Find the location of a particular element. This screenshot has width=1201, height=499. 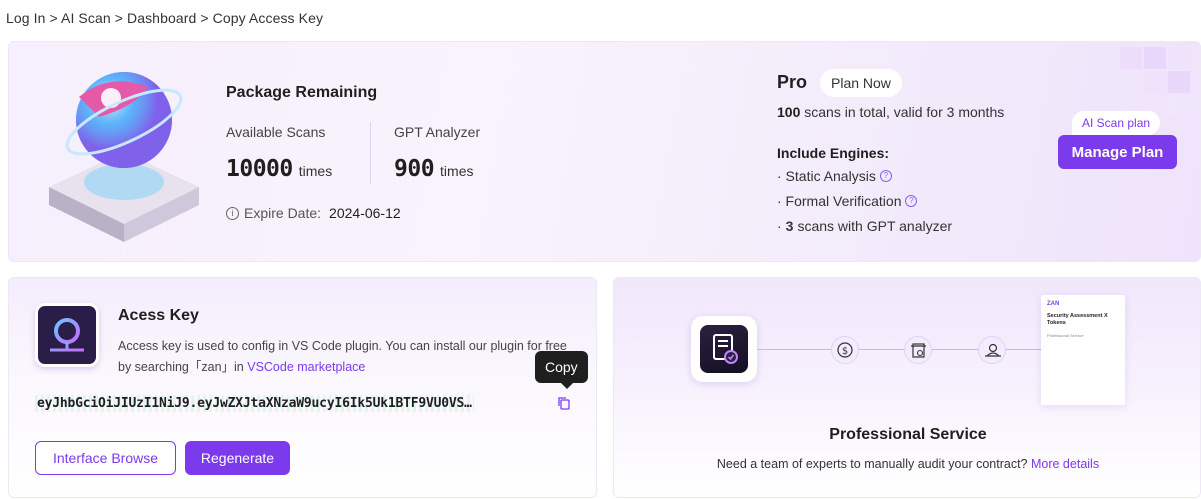

stat-divider is located at coordinates (370, 153).